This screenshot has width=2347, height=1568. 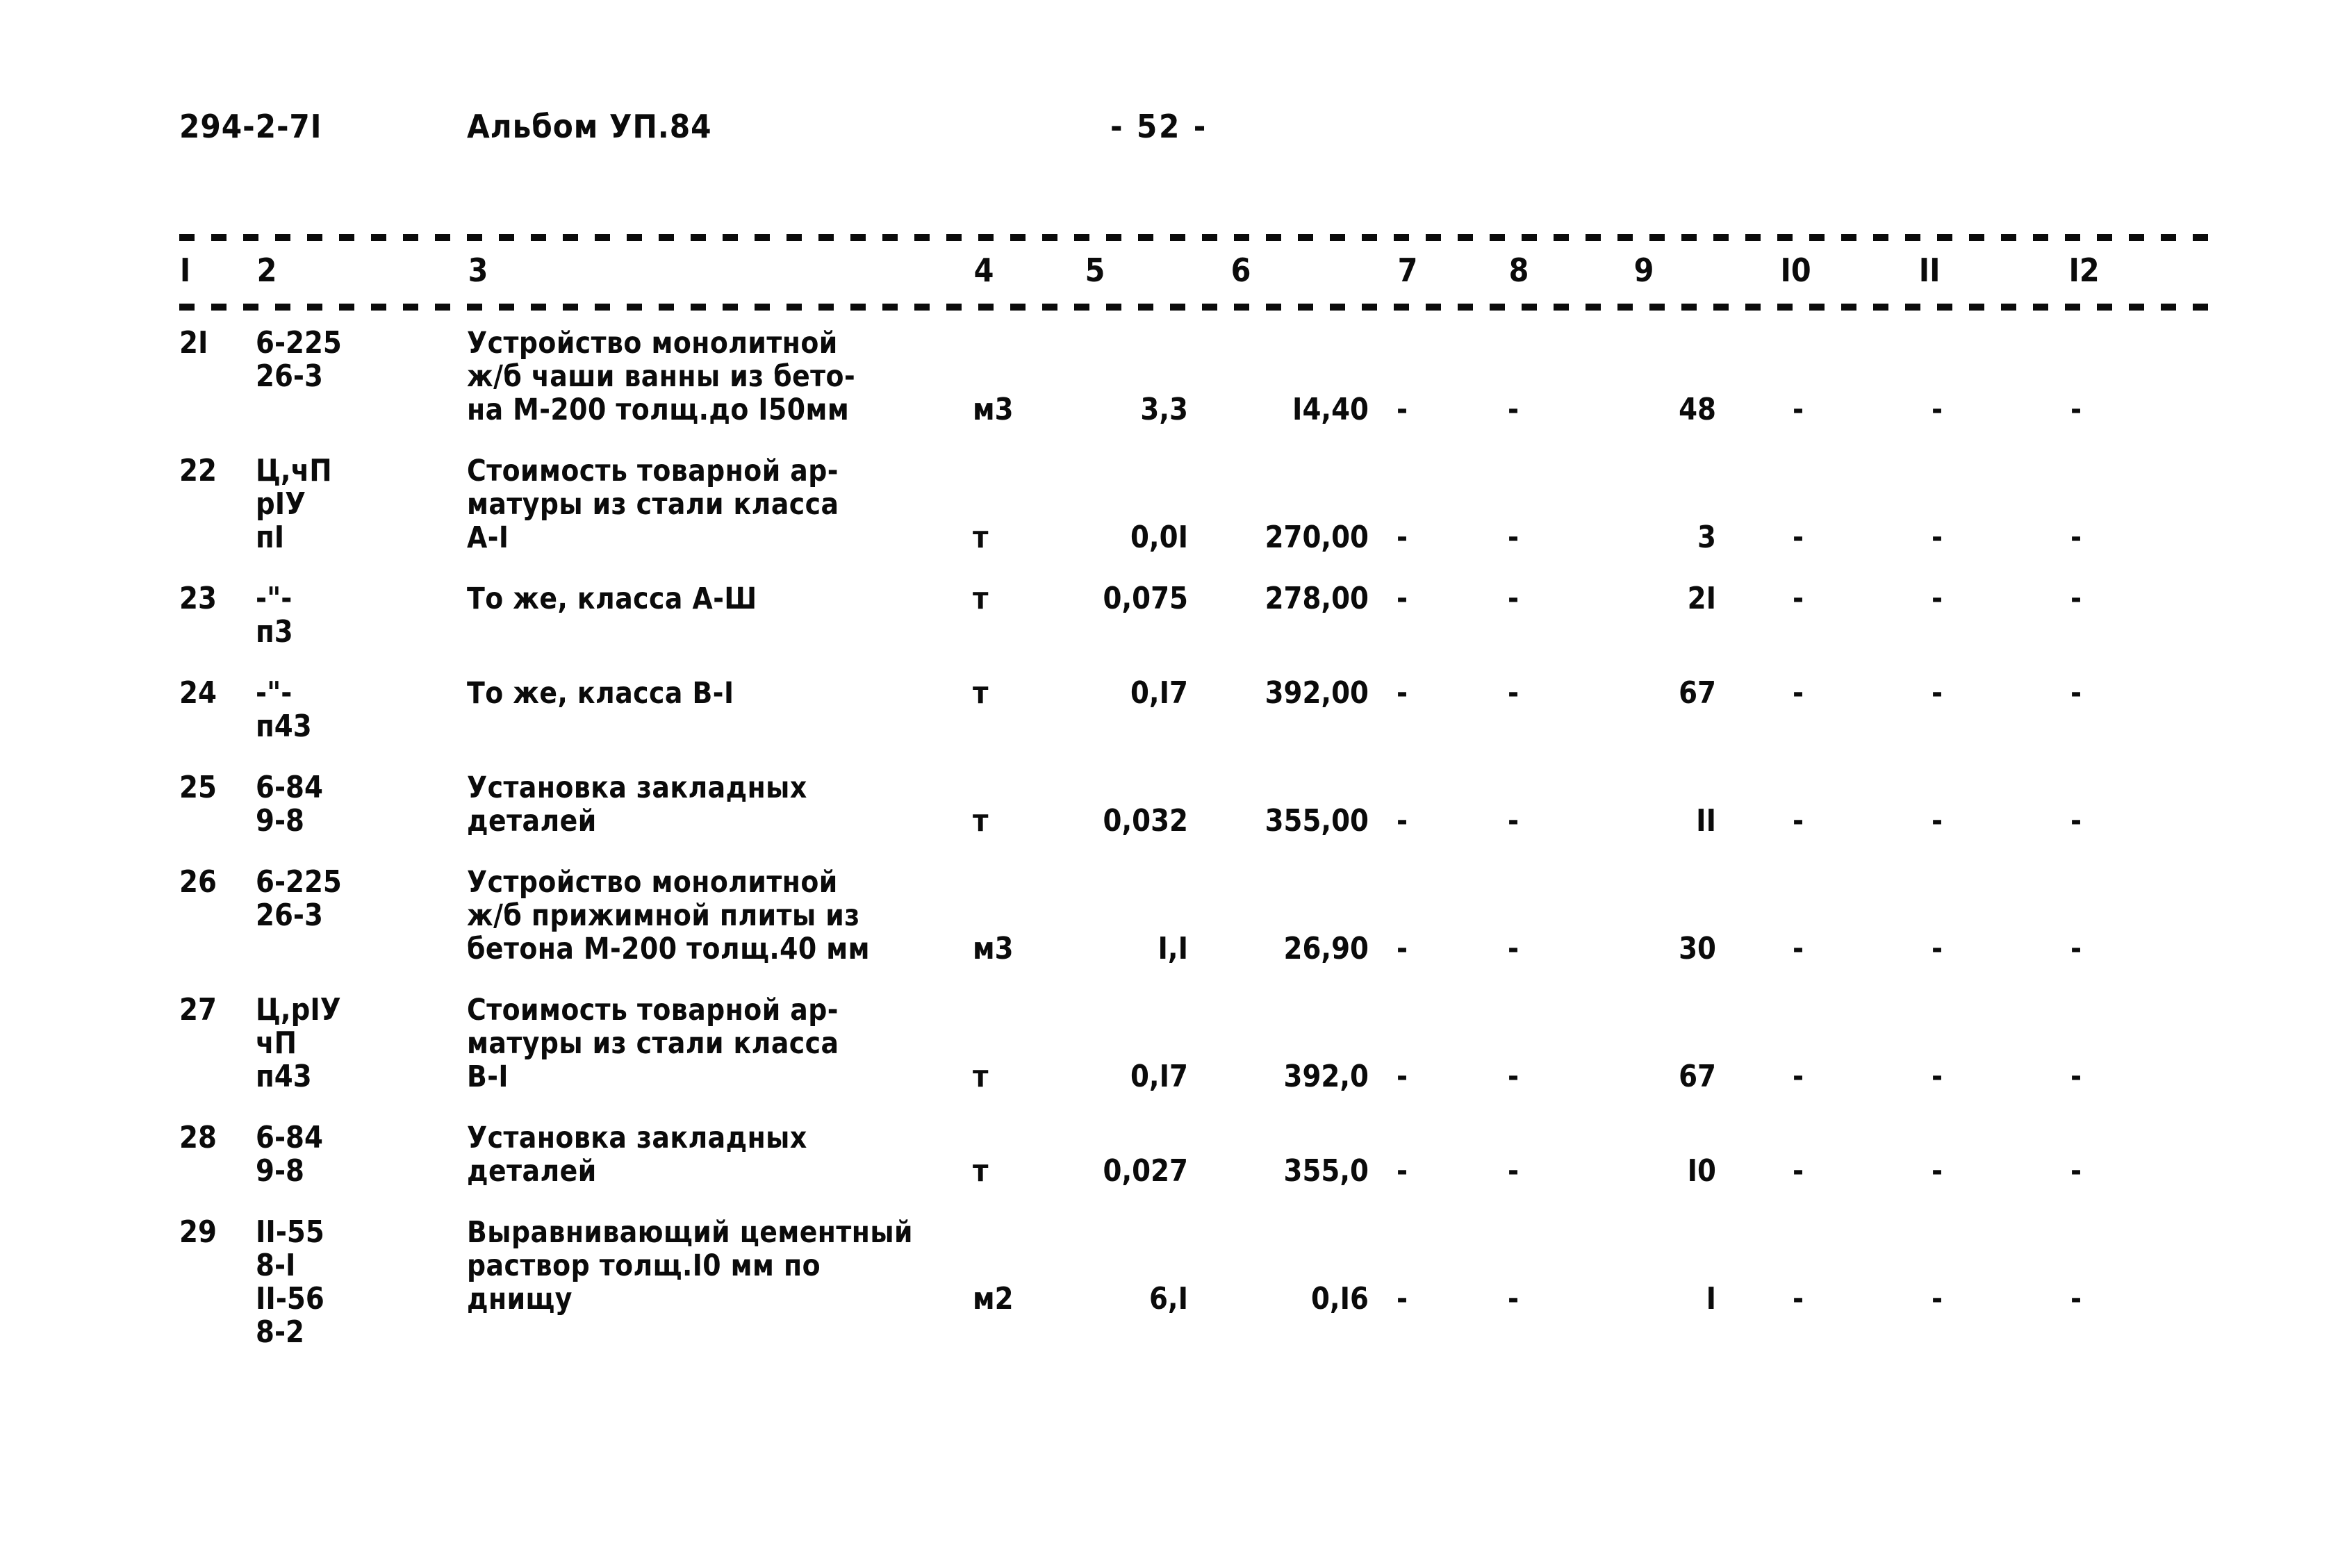 I want to click on row-number-cell: 25, so click(x=198, y=787).